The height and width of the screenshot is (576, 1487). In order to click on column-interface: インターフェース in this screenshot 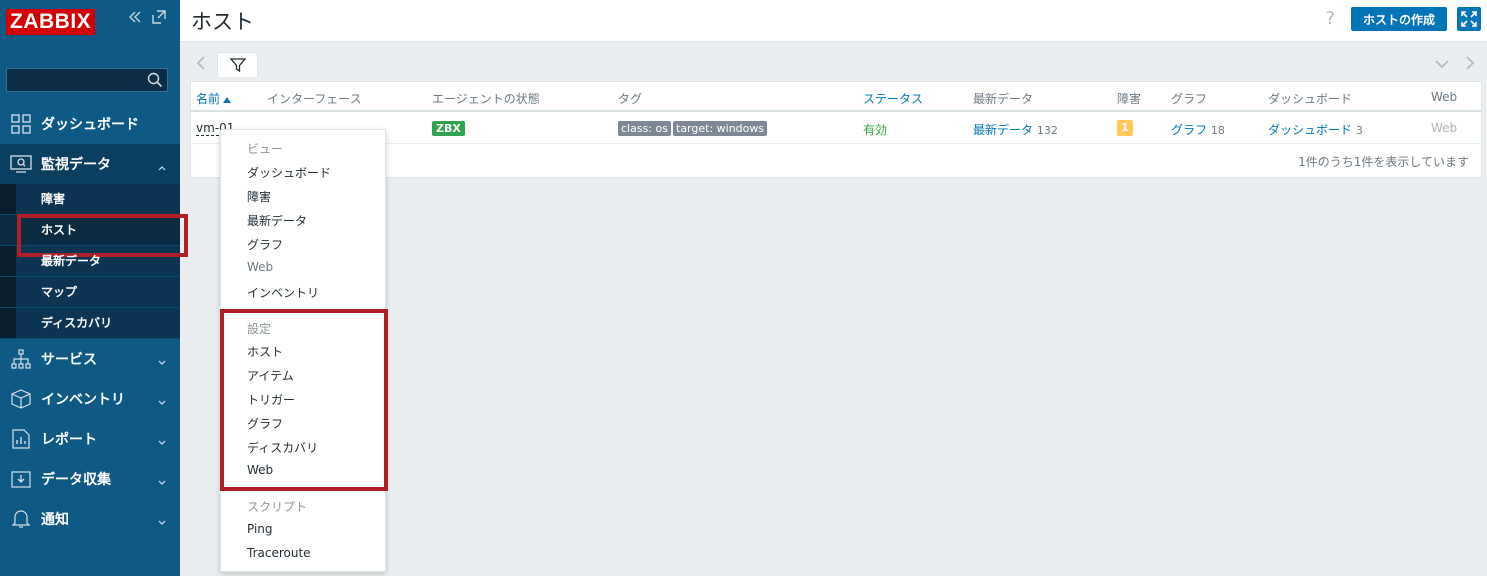, I will do `click(314, 99)`.